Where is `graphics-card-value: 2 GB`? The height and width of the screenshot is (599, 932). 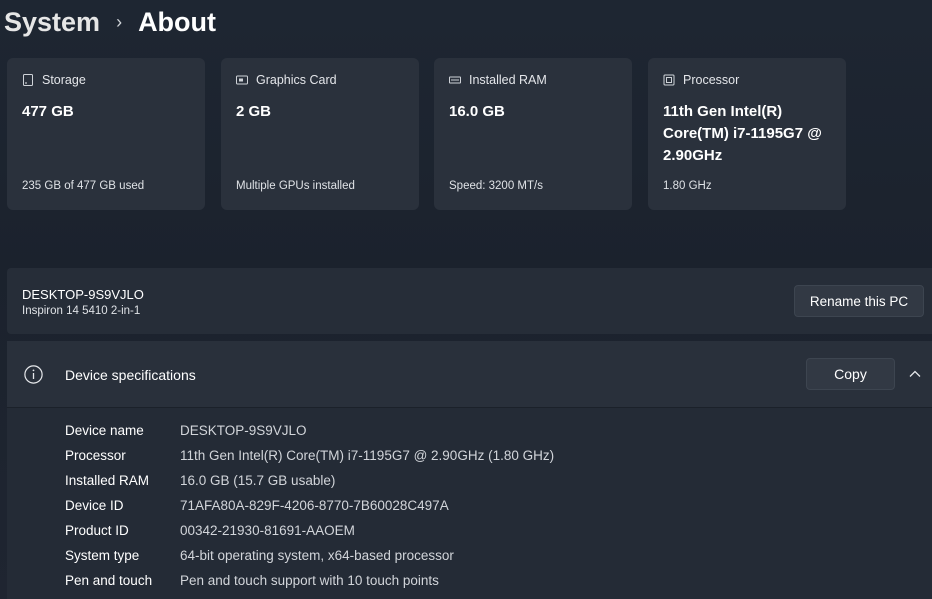
graphics-card-value: 2 GB is located at coordinates (254, 111).